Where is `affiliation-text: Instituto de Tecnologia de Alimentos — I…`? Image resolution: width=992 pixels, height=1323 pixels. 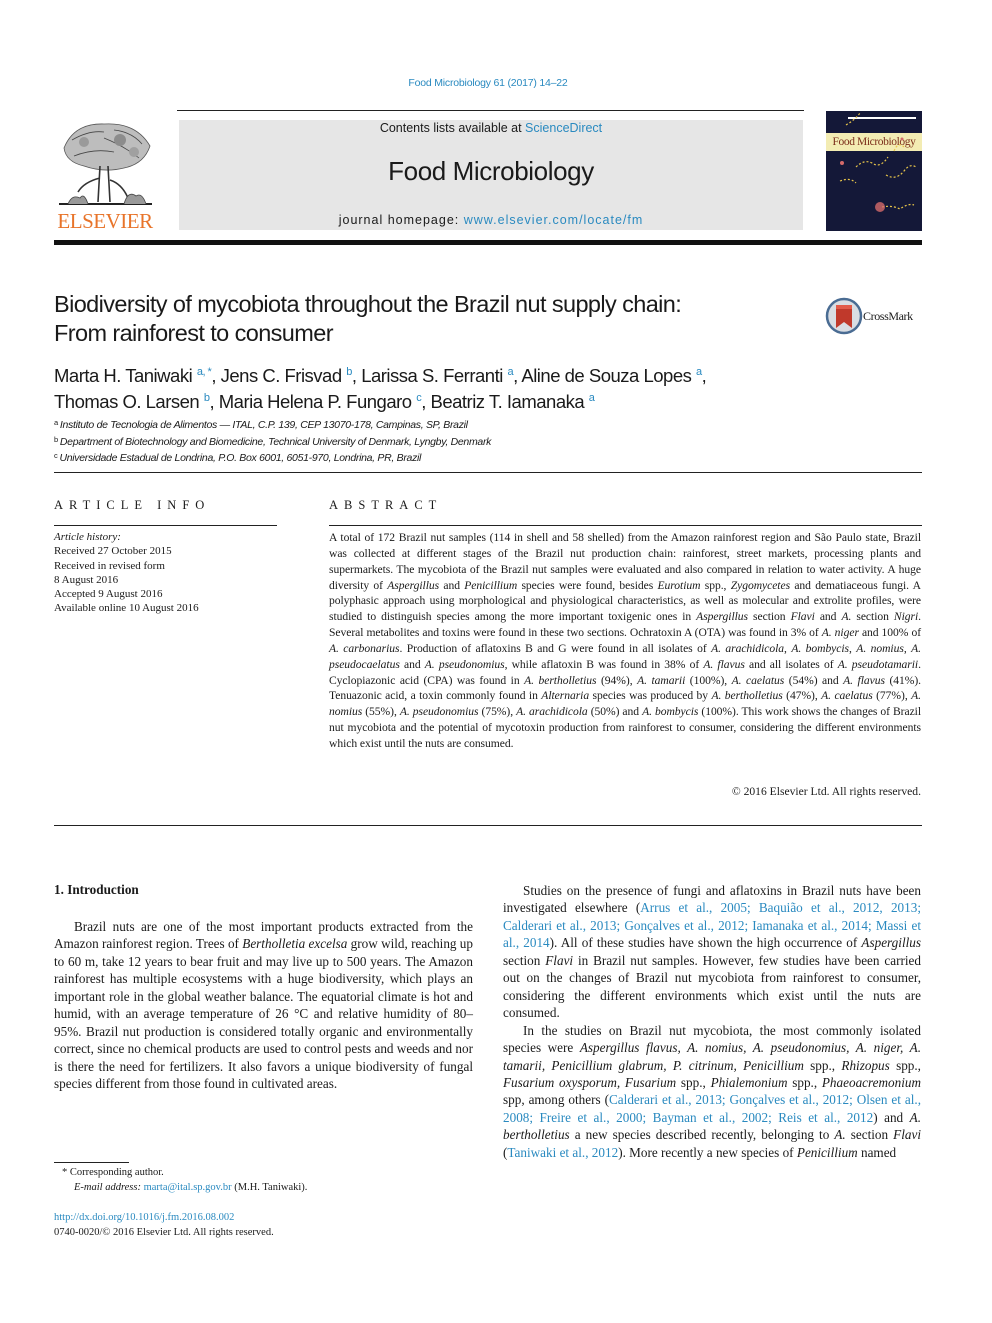 affiliation-text: Instituto de Tecnologia de Alimentos — I… is located at coordinates (263, 425).